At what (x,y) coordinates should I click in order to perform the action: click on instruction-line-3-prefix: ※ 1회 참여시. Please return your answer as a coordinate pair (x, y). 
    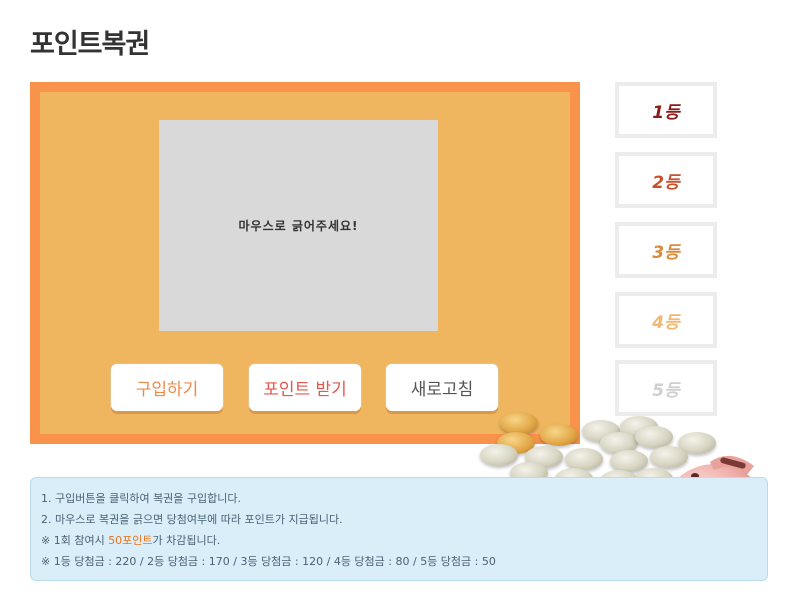
    Looking at the image, I should click on (75, 540).